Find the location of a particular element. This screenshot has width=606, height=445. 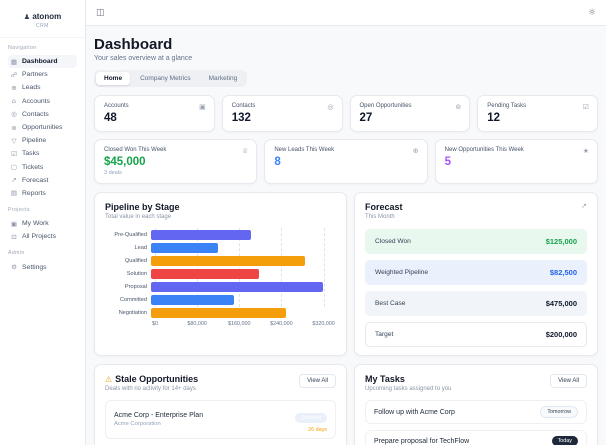

chart-bar-row: Lead is located at coordinates (220, 247).